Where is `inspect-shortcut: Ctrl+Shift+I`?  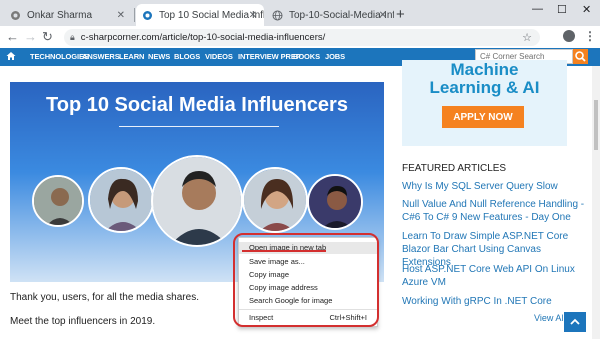 inspect-shortcut: Ctrl+Shift+I is located at coordinates (348, 317).